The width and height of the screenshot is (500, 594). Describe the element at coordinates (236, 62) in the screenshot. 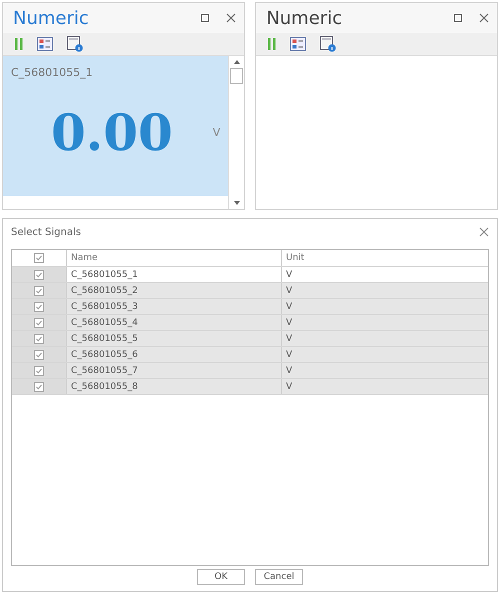

I see `scroll-up-icon` at that location.